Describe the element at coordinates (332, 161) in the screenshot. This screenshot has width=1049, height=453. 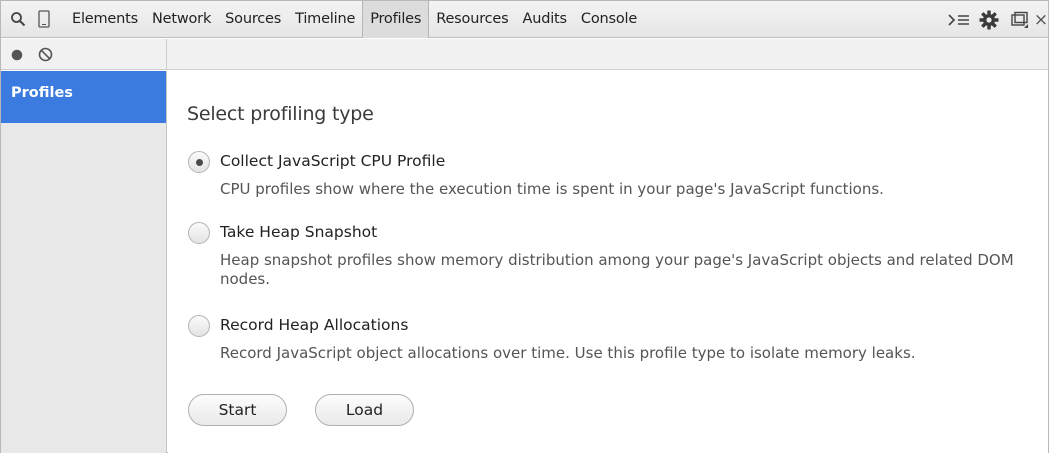
I see `option-label: Collect JavaScript CPU Profile` at that location.